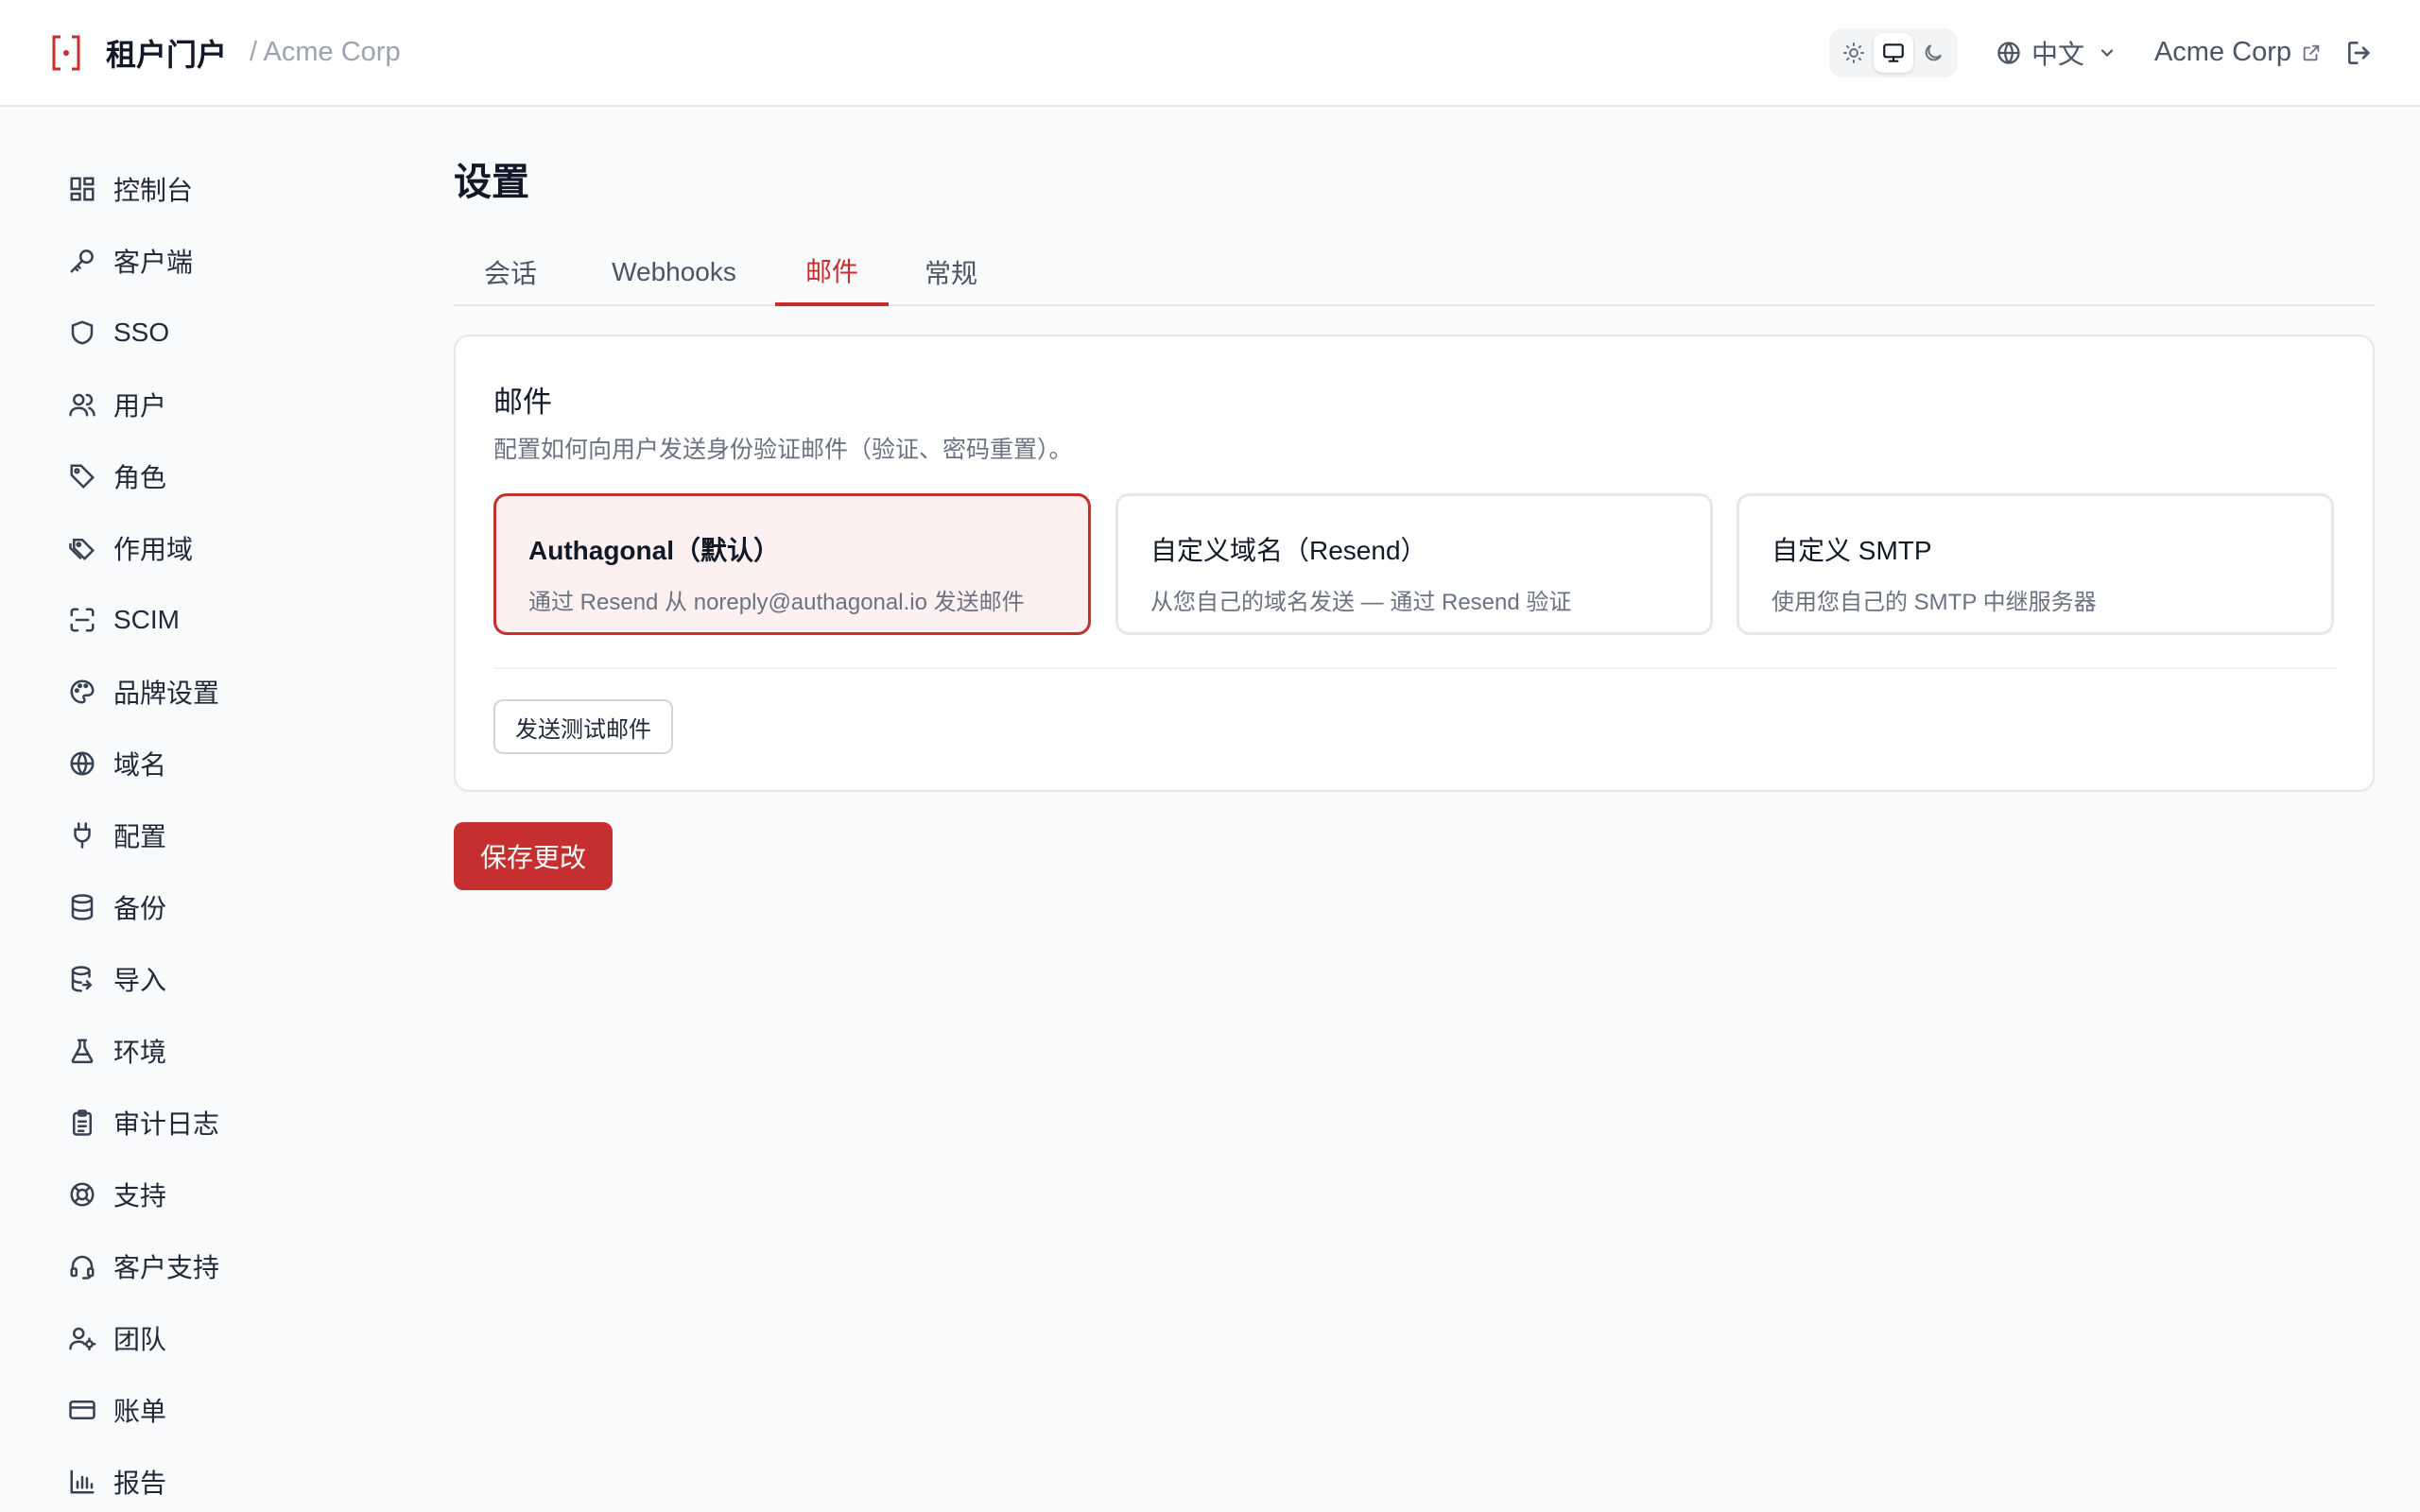 The image size is (2420, 1512). I want to click on sidebar-item-label: 支持, so click(140, 1196).